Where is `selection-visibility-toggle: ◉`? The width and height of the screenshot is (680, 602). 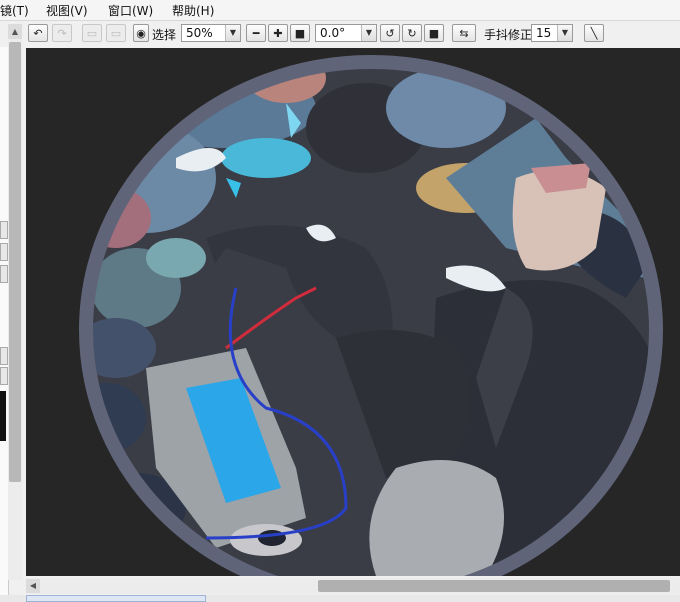 selection-visibility-toggle: ◉ is located at coordinates (141, 33).